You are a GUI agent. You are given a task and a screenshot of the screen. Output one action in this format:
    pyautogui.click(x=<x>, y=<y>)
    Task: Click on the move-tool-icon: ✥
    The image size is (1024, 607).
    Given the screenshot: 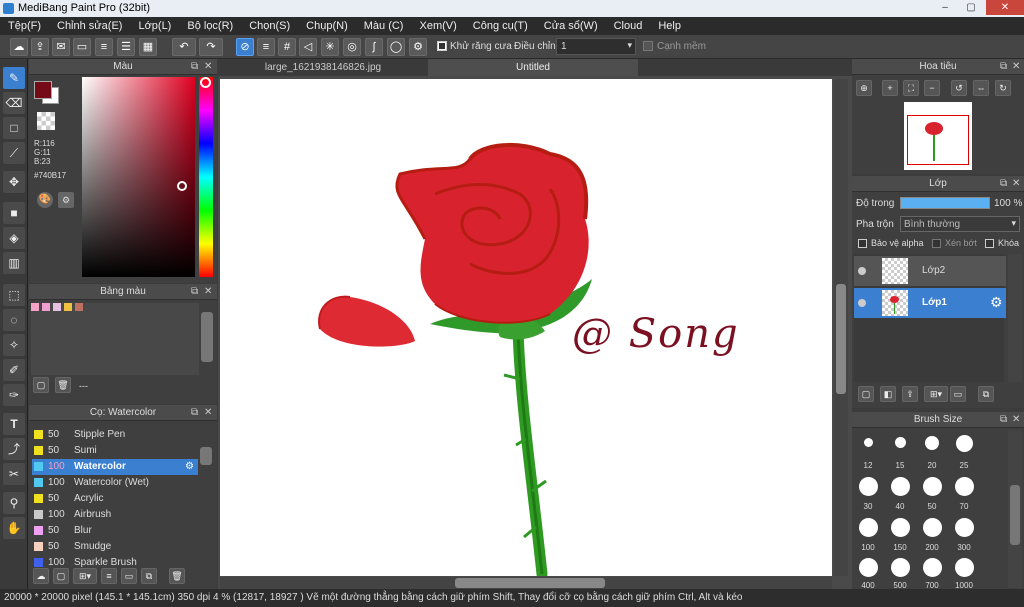 What is the action you would take?
    pyautogui.click(x=14, y=182)
    